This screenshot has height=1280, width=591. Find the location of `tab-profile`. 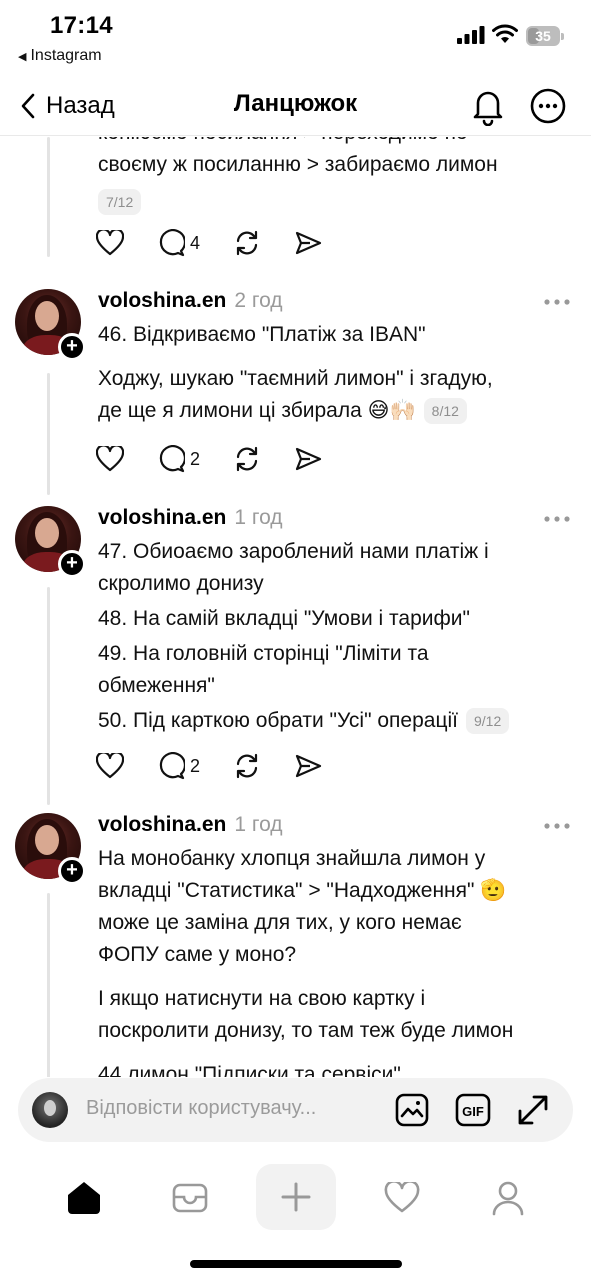

tab-profile is located at coordinates (508, 1198).